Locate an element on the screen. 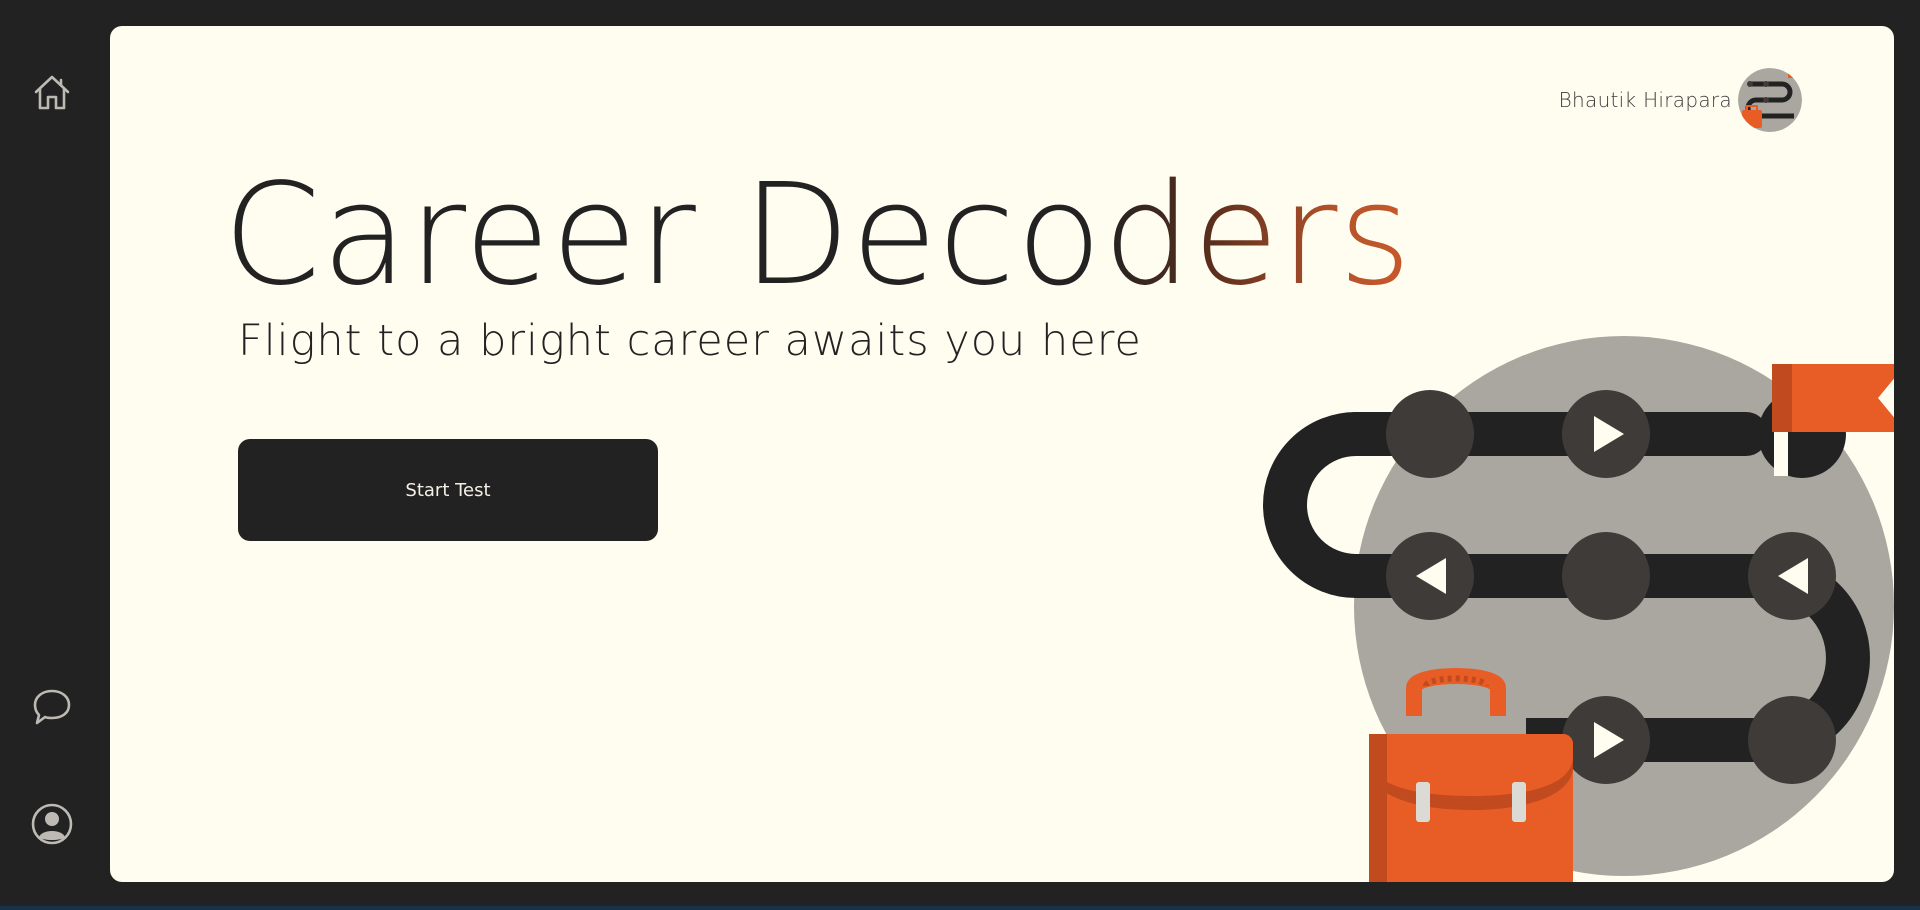  title-plain: Career Deco is located at coordinates (663, 235).